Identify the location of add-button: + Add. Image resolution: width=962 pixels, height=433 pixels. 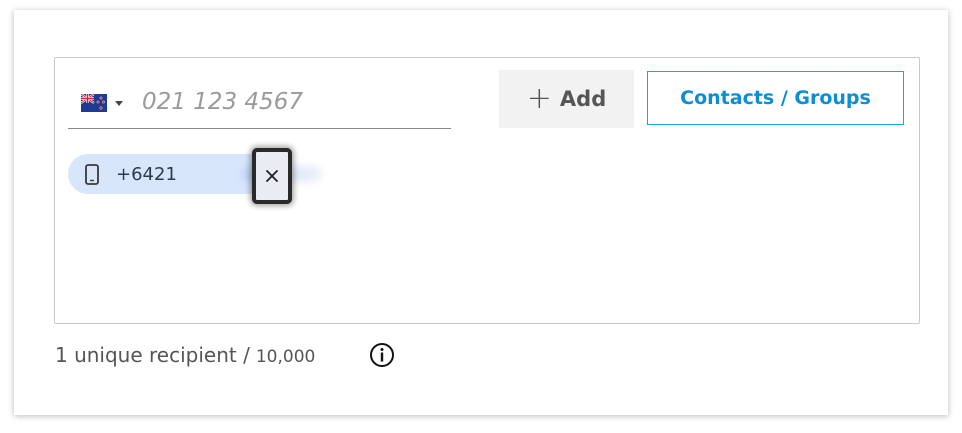
(566, 99).